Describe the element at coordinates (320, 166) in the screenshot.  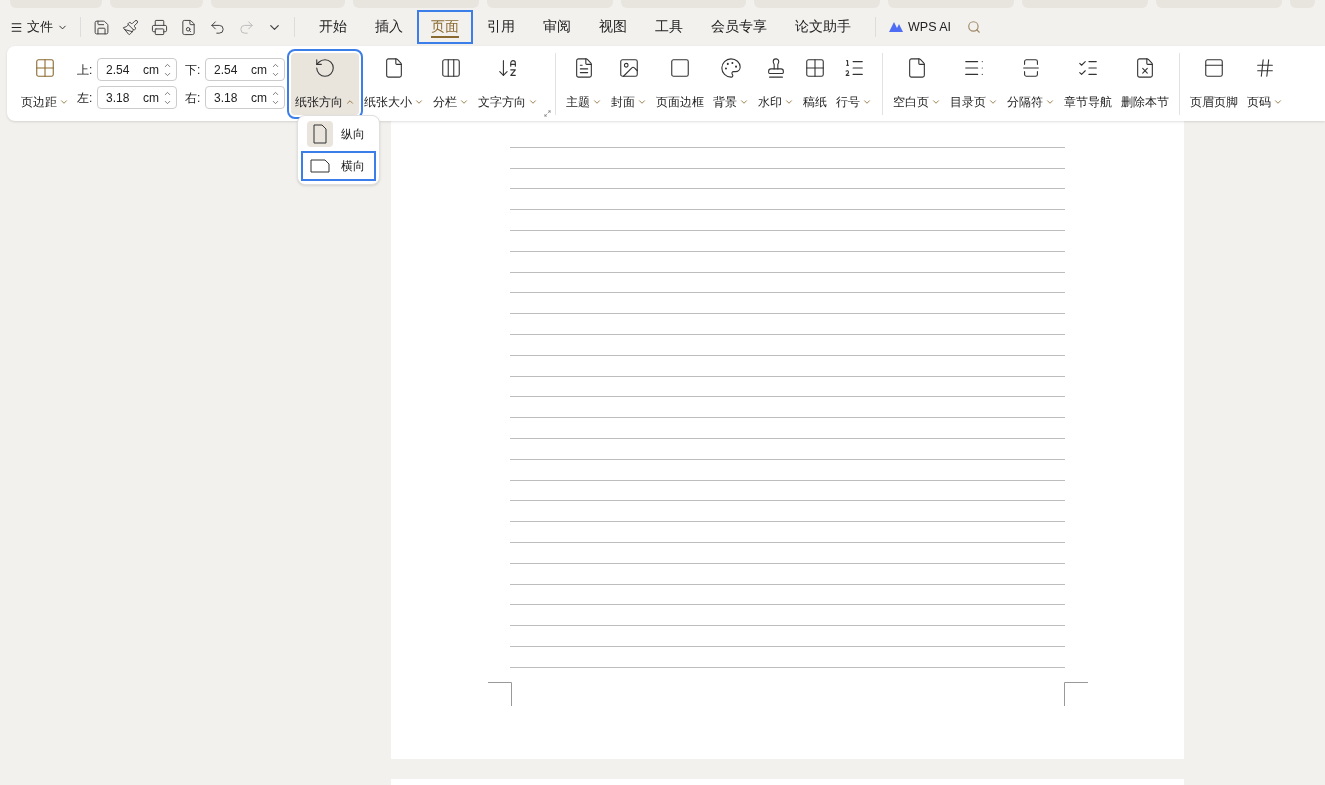
I see `landscape-page-icon` at that location.